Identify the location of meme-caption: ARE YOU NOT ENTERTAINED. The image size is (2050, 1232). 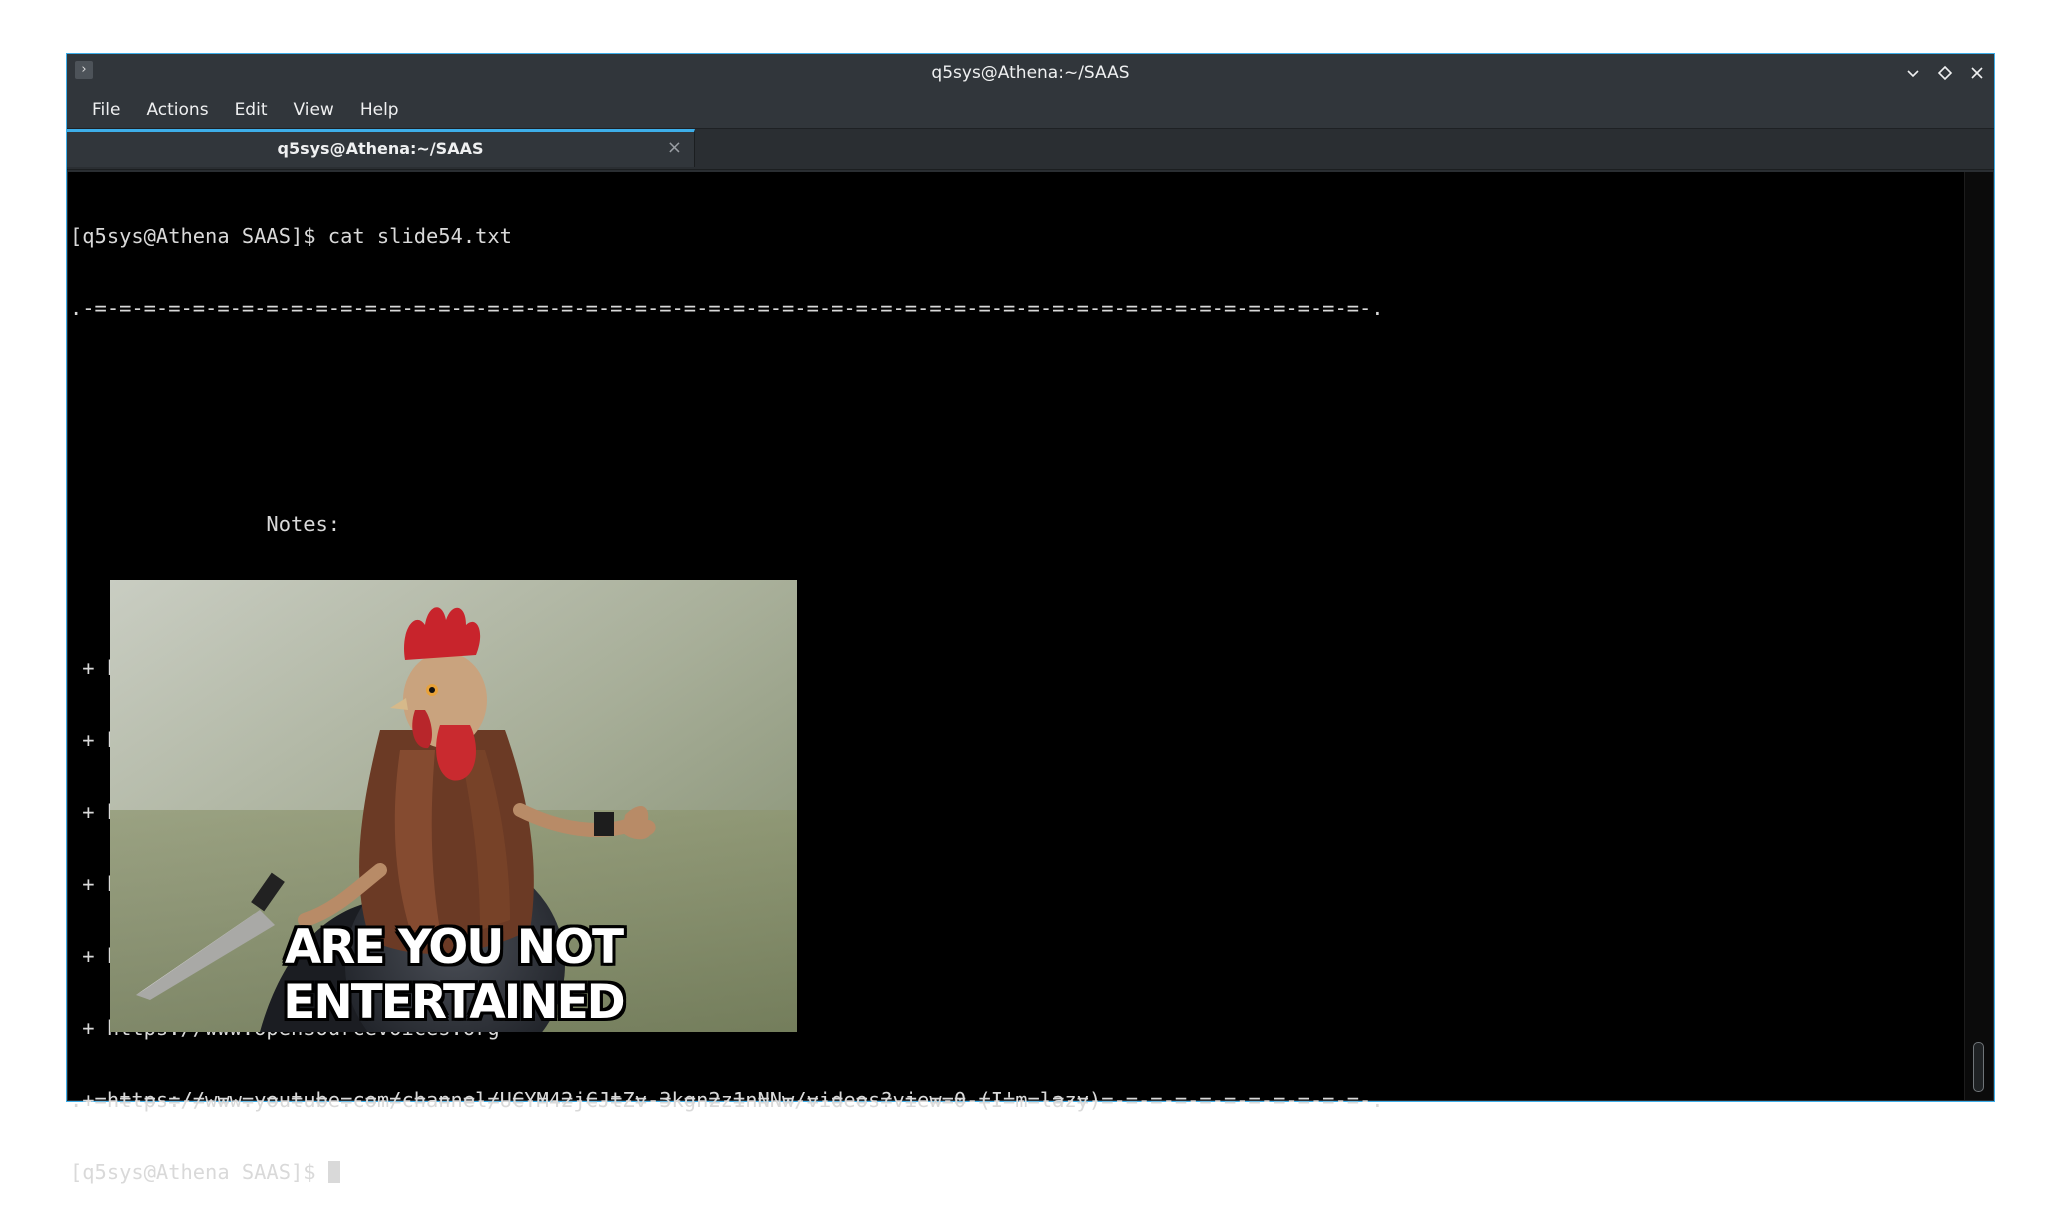
(454, 975).